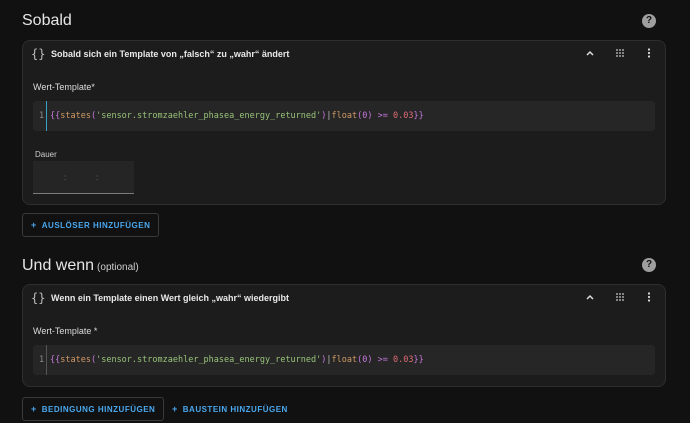 This screenshot has width=690, height=423. Describe the element at coordinates (118, 267) in the screenshot. I see `optional-label: (optional)` at that location.